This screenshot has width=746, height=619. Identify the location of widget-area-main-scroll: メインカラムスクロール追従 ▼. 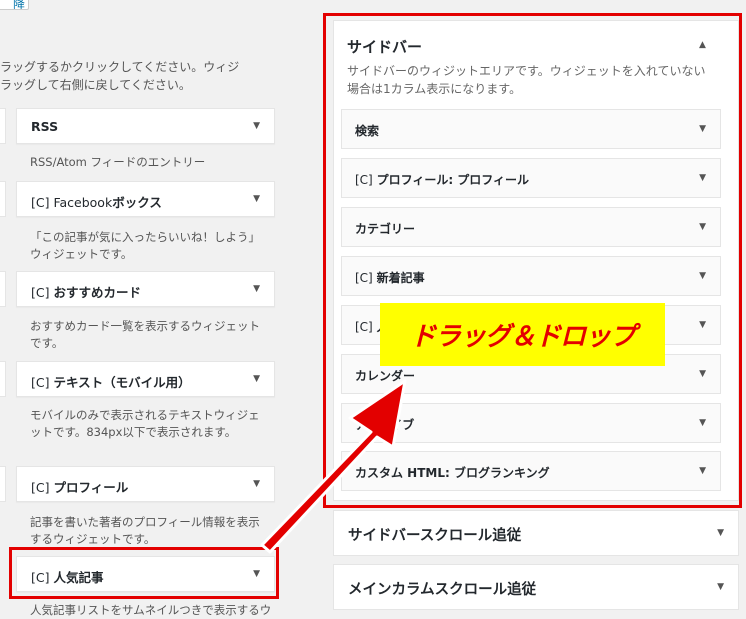
(536, 587).